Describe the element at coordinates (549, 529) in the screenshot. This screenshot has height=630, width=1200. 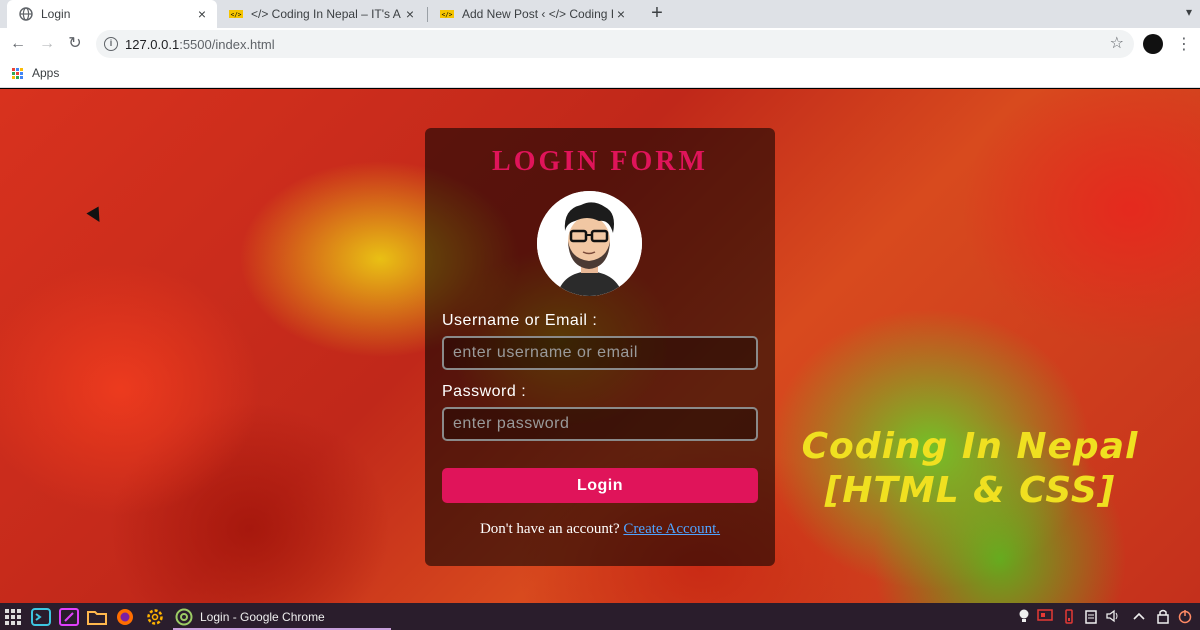
I see `signup-text: Don't have an account?` at that location.